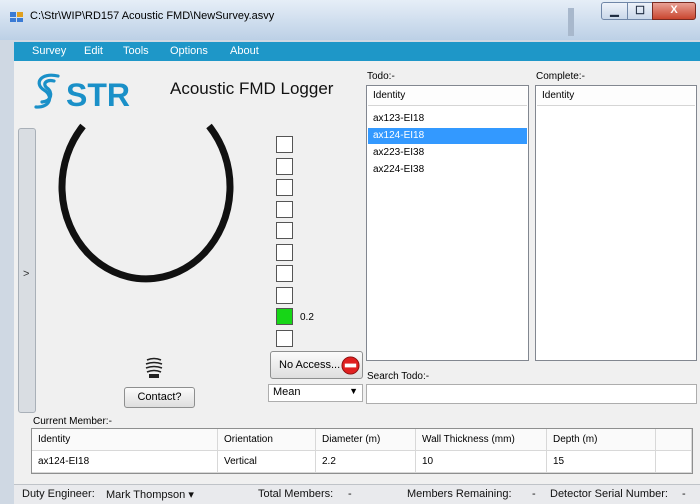  What do you see at coordinates (609, 494) in the screenshot?
I see `detector-serial-label: Detector Serial Number:` at bounding box center [609, 494].